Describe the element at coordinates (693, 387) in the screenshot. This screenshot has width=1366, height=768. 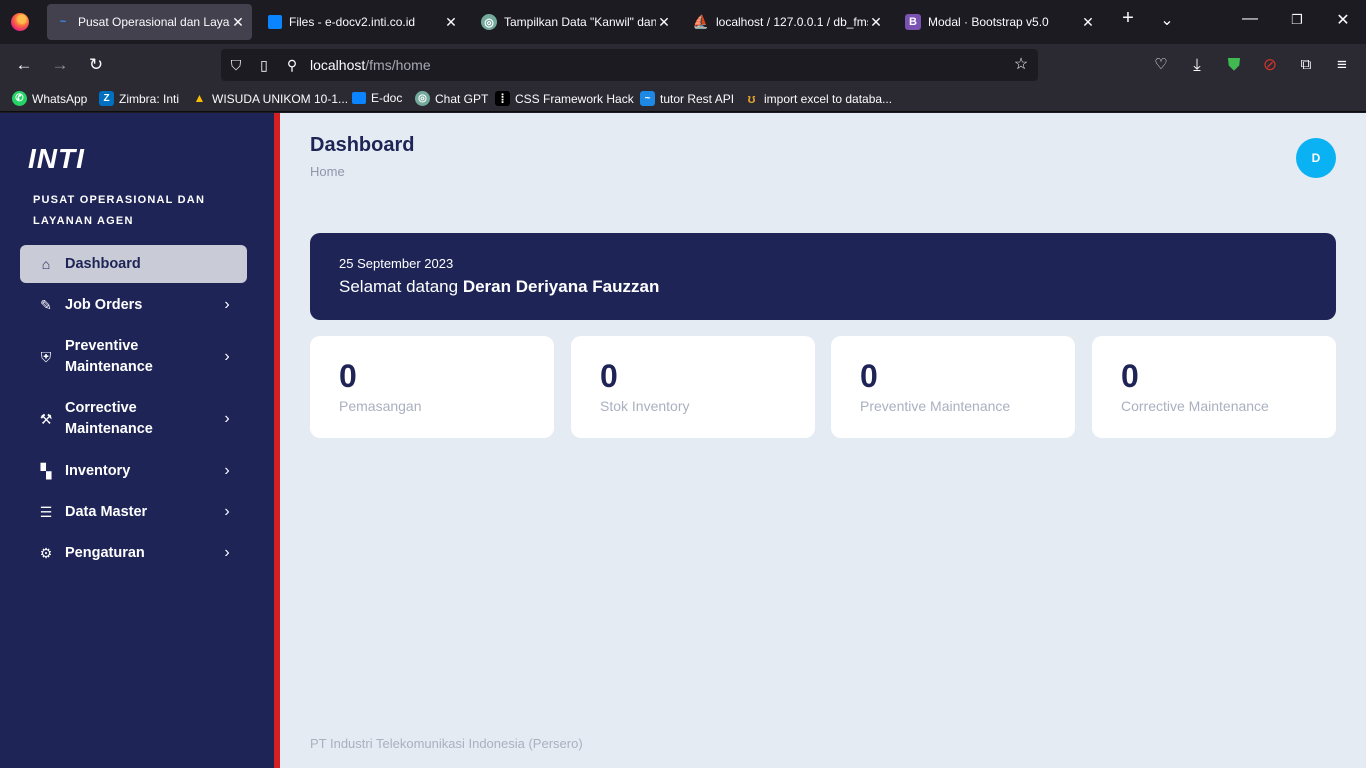
I see `stat-card-stok-inventory: 0 Stok Inventory` at that location.